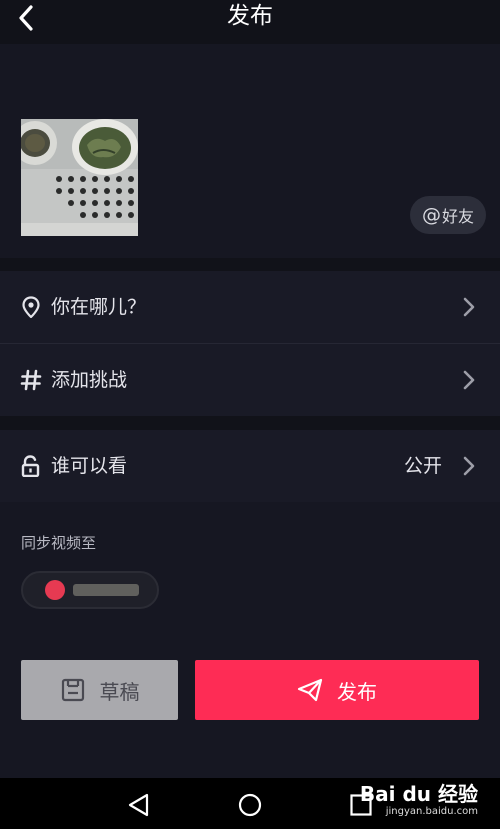 The image size is (500, 829). I want to click on save-draft-button: 草稿, so click(99, 690).